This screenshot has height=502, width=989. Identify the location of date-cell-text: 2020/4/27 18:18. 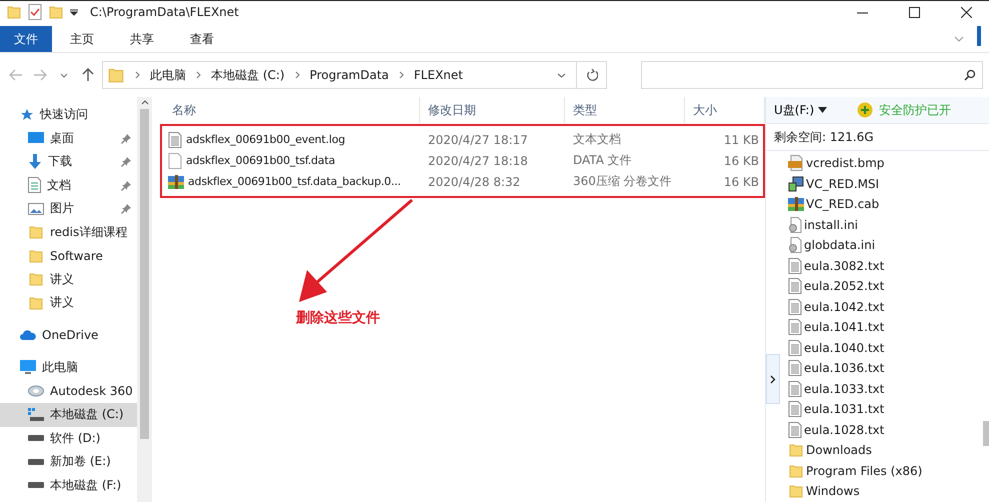
(478, 161).